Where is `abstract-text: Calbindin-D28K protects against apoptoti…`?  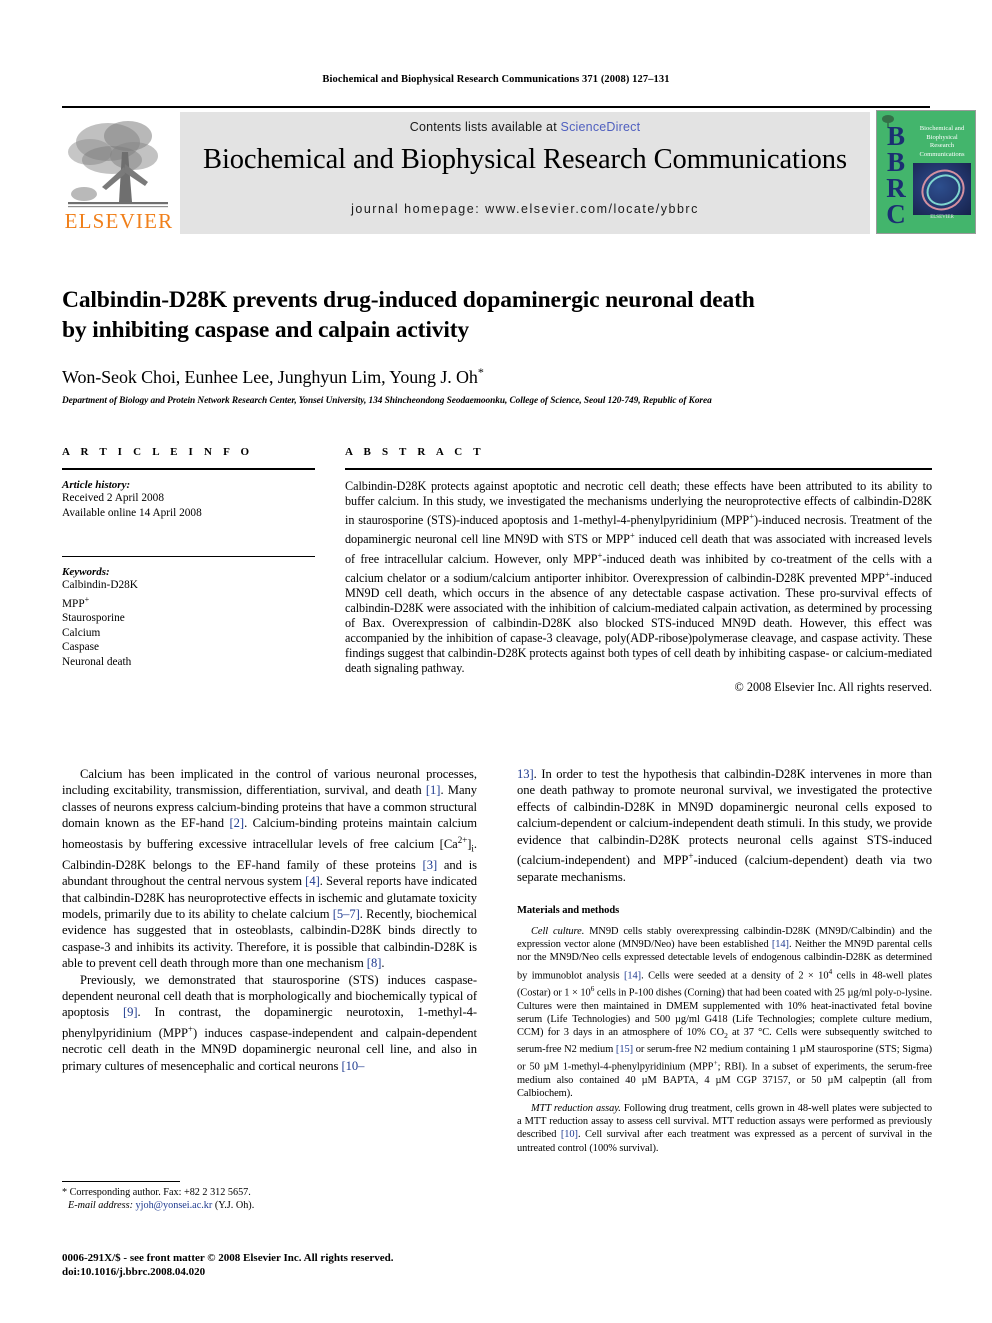
abstract-text: Calbindin-D28K protects against apoptoti… is located at coordinates (638, 577).